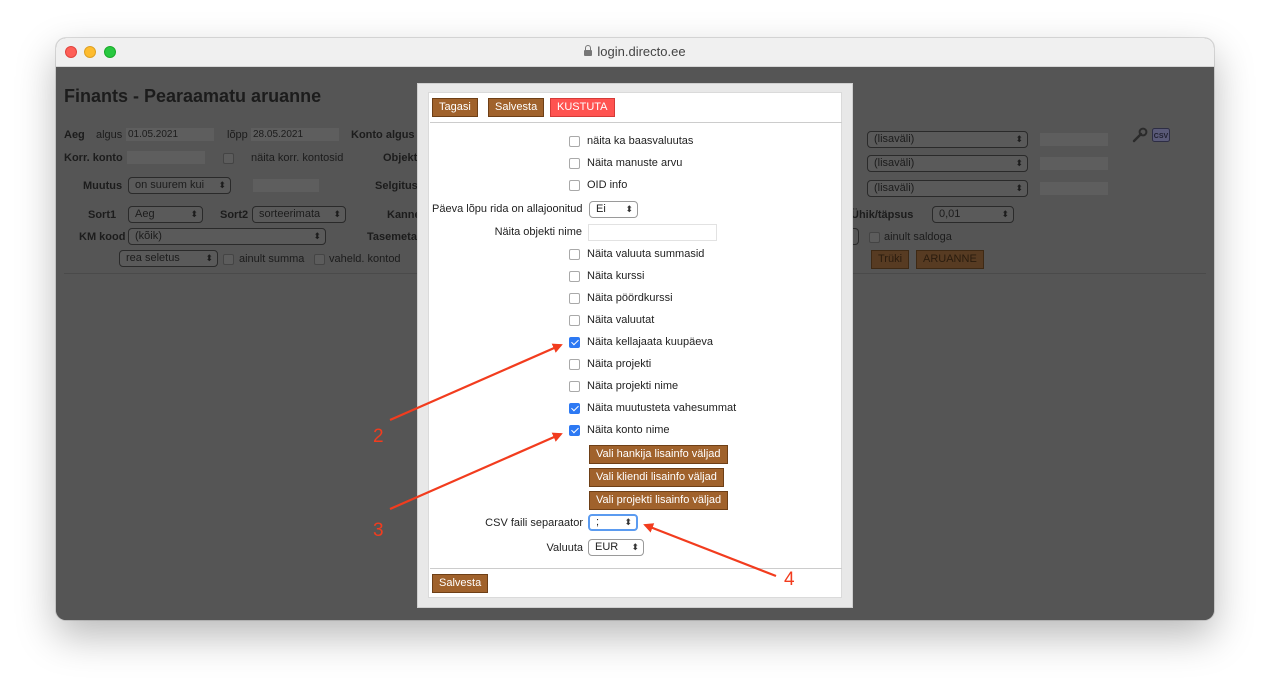  I want to click on annotation-label-2: 2, so click(378, 436).